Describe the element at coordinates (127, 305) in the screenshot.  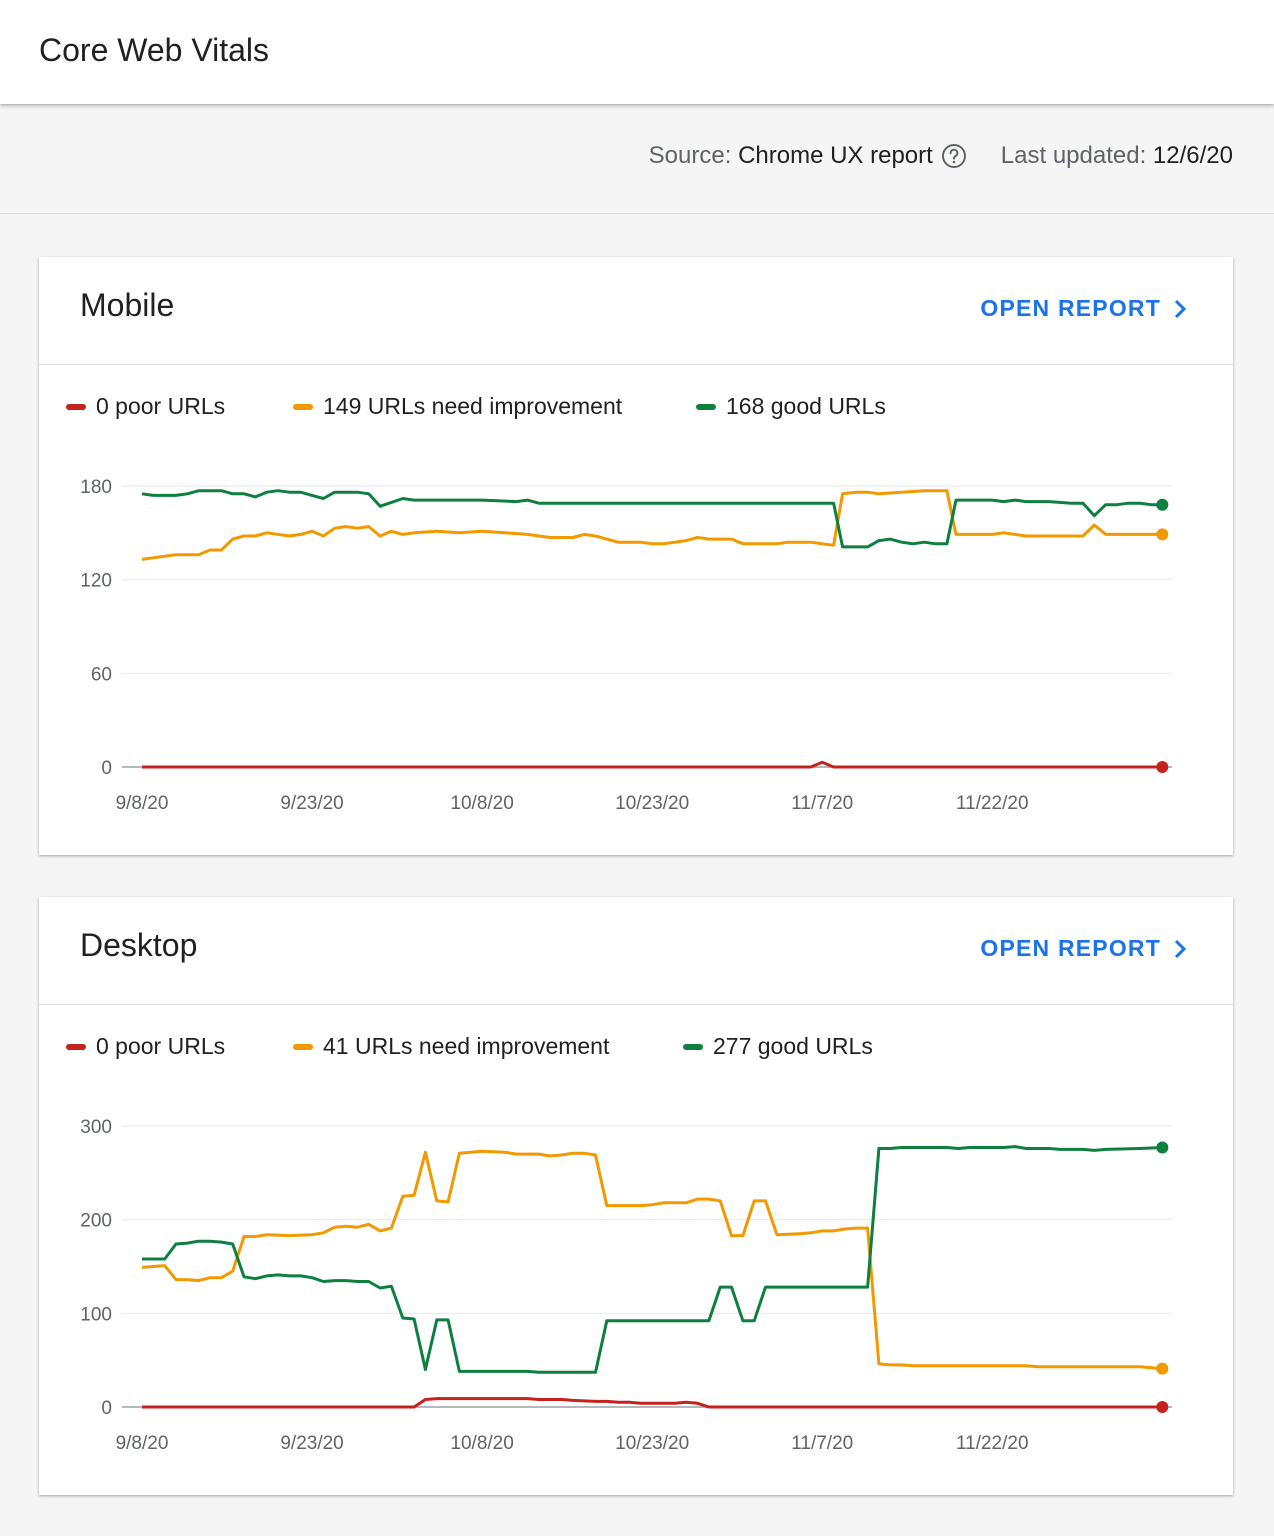
I see `card-title-mobile: Mobile` at that location.